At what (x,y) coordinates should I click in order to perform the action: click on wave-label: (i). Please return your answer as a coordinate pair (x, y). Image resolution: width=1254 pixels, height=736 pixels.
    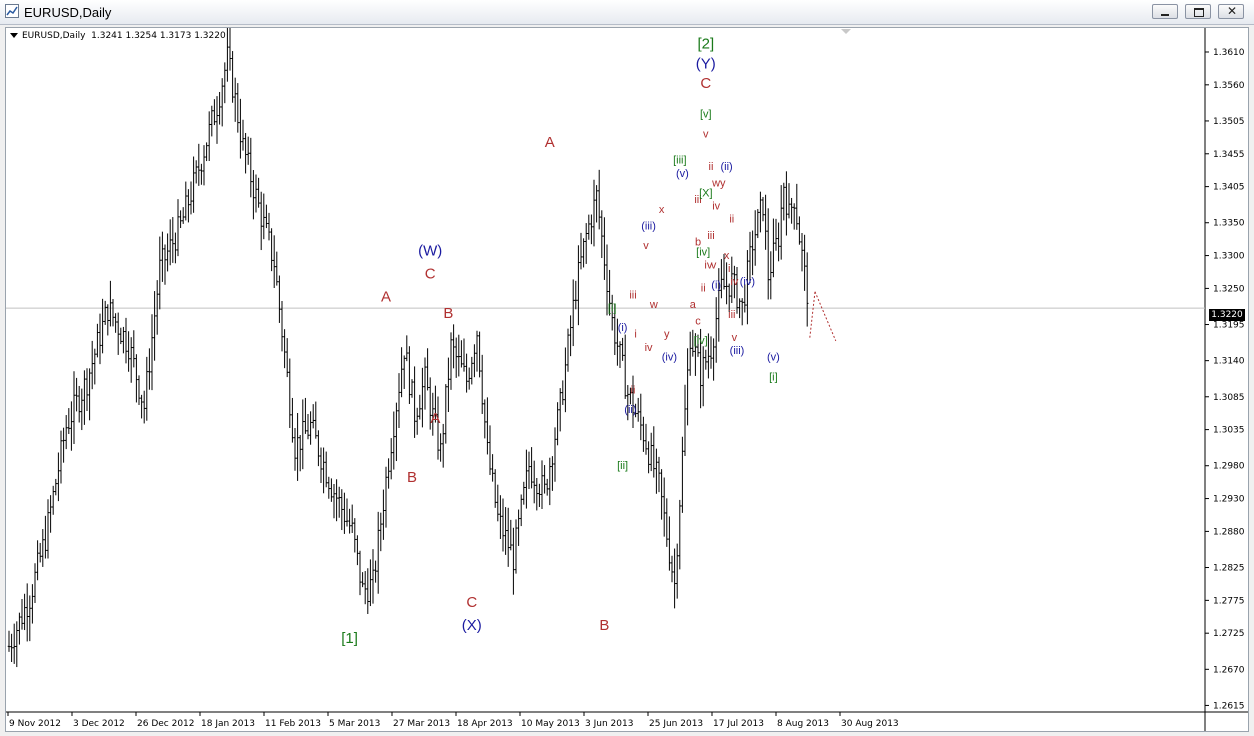
    Looking at the image, I should click on (623, 328).